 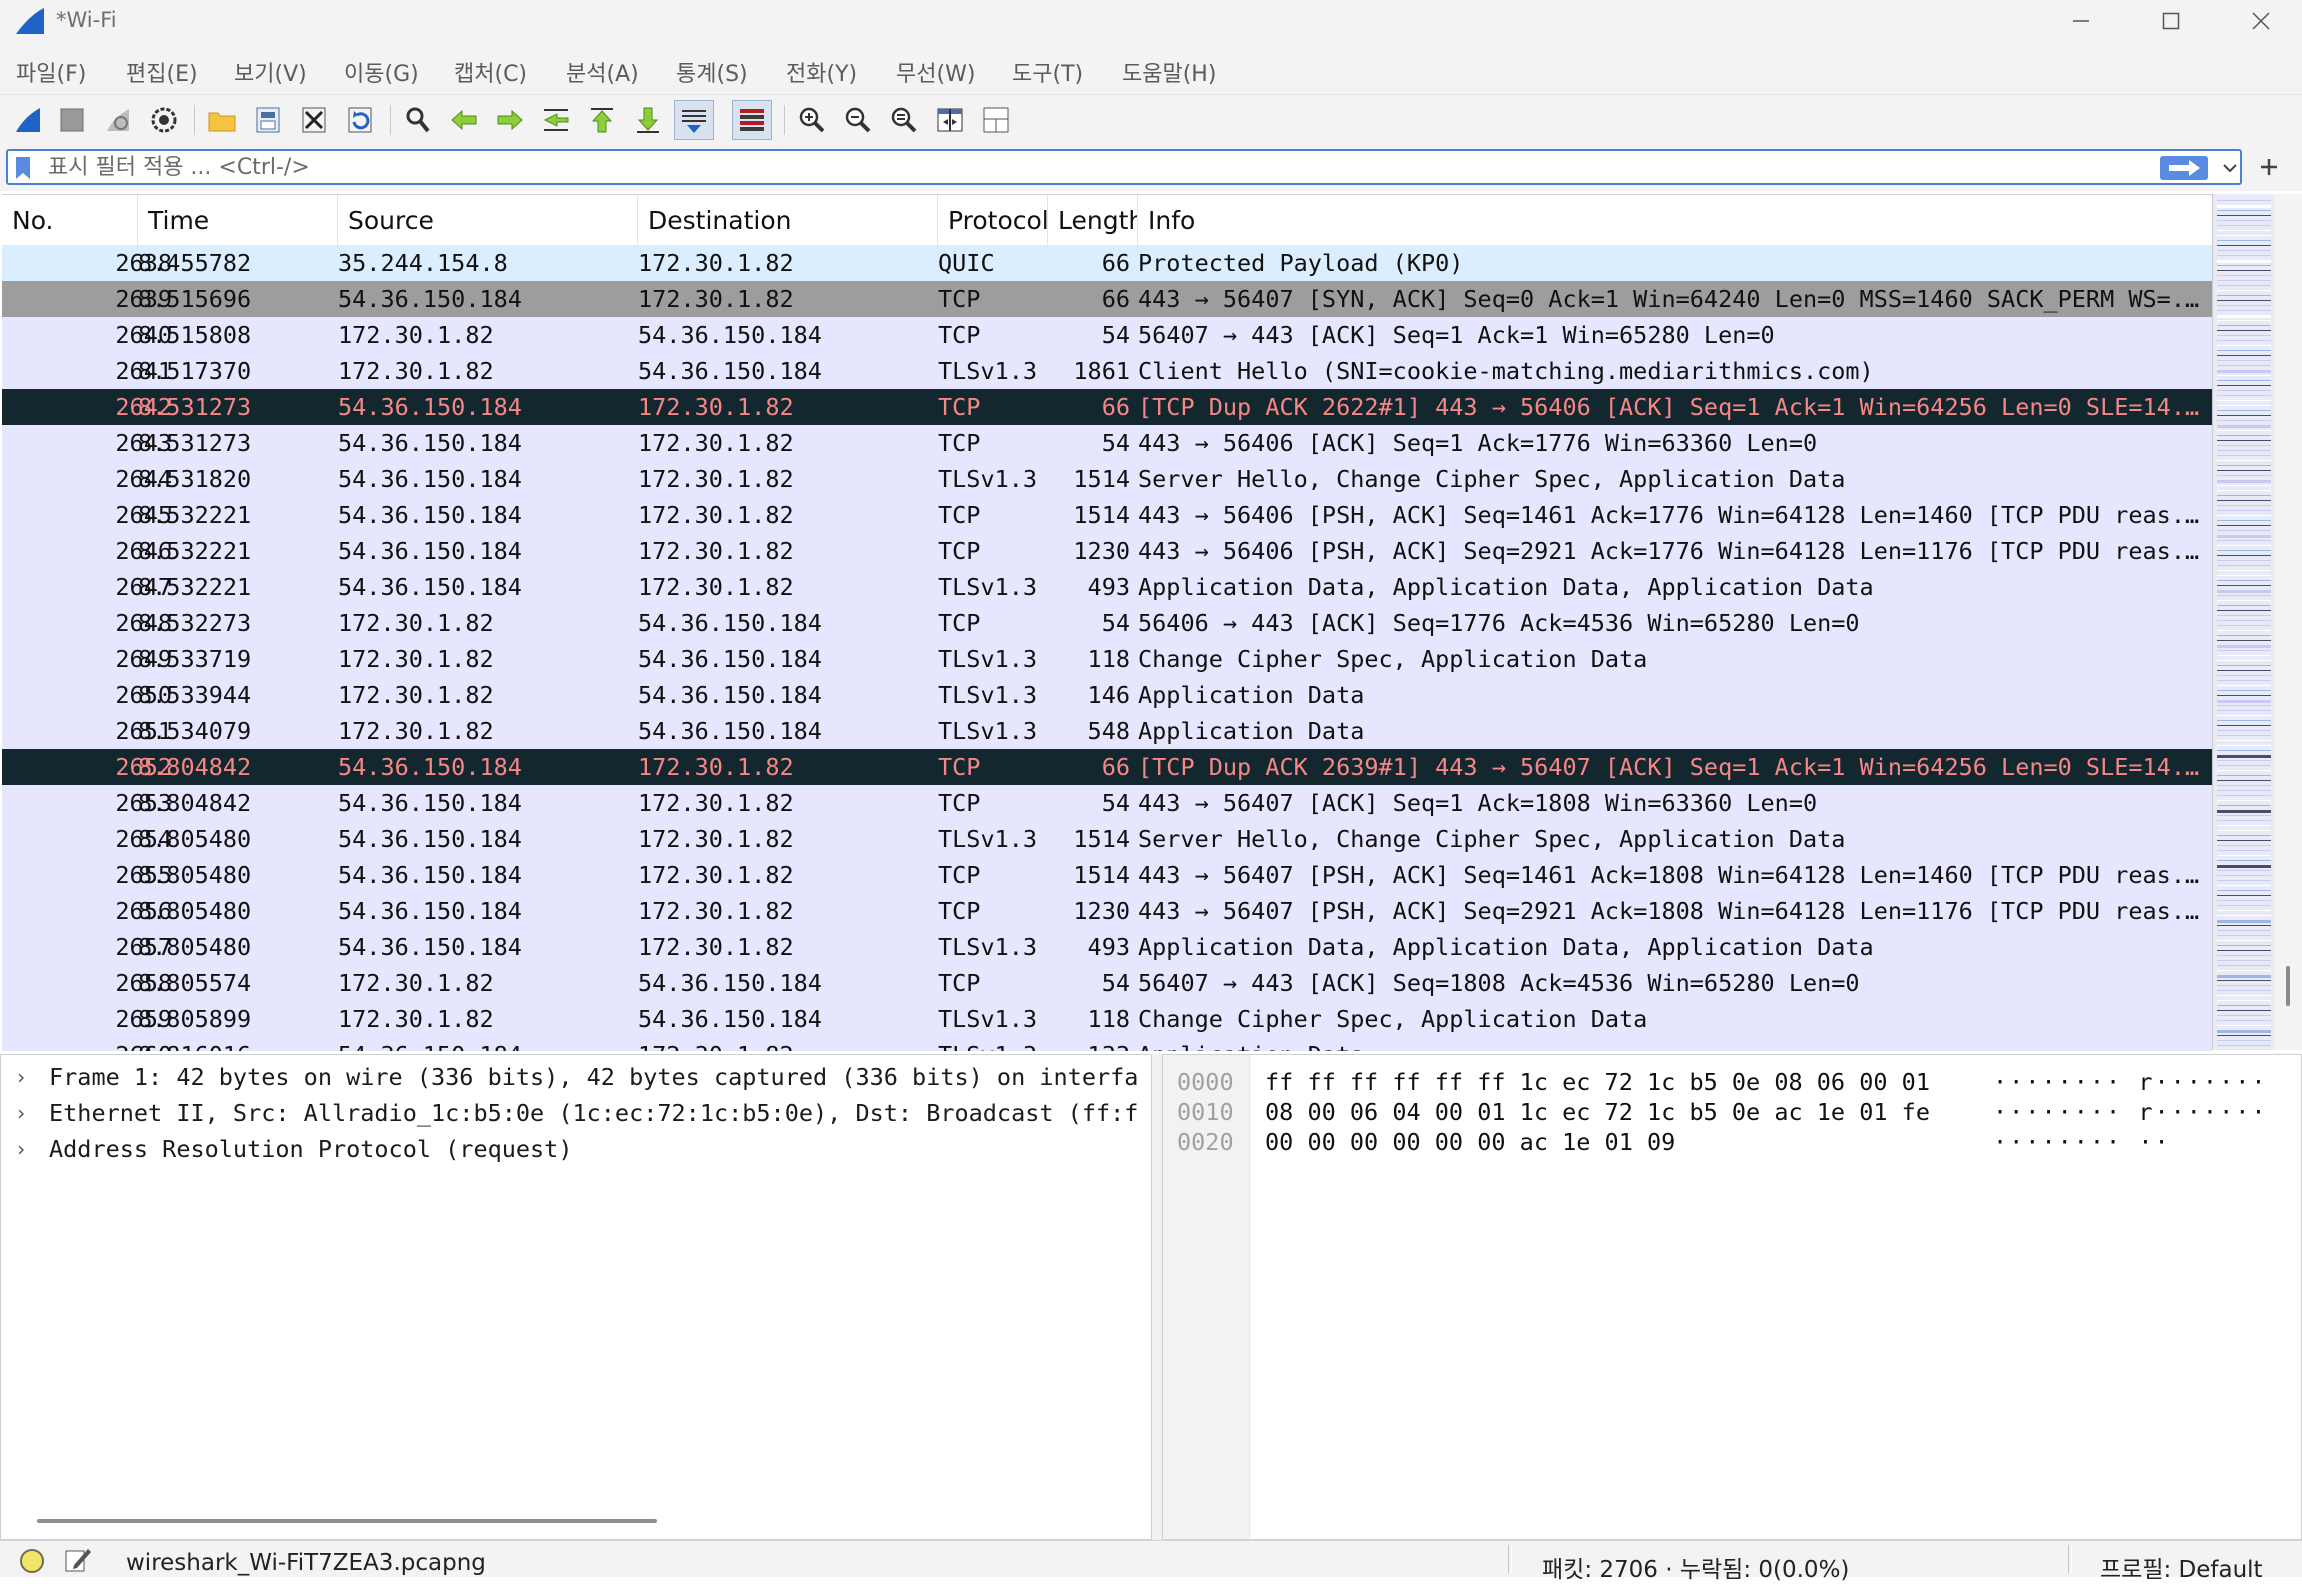 I want to click on zoom-out-button, so click(x=858, y=120).